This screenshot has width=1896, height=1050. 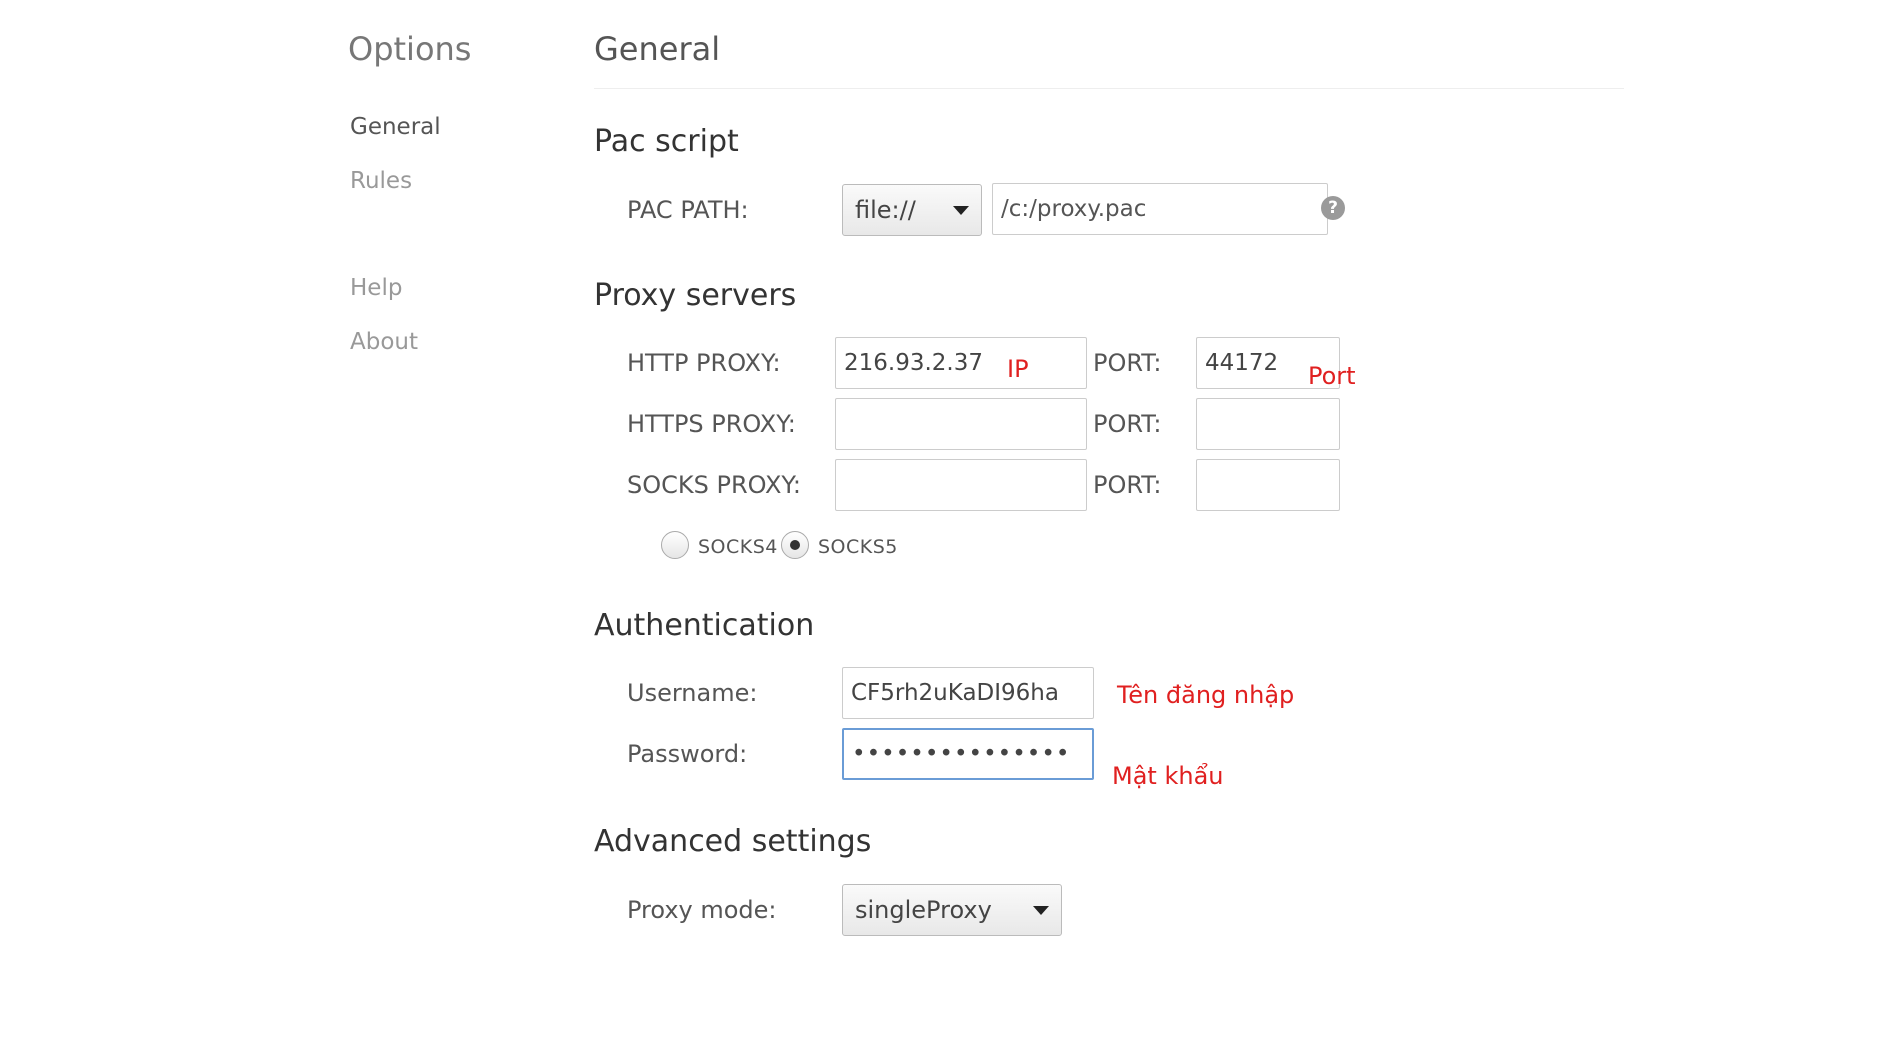 What do you see at coordinates (961, 424) in the screenshot?
I see `https-proxy-input` at bounding box center [961, 424].